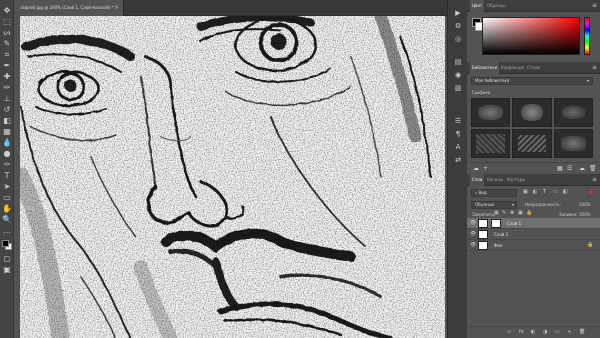 The width and height of the screenshot is (600, 338). What do you see at coordinates (7, 187) in the screenshot?
I see `path-select-tool: ➤` at bounding box center [7, 187].